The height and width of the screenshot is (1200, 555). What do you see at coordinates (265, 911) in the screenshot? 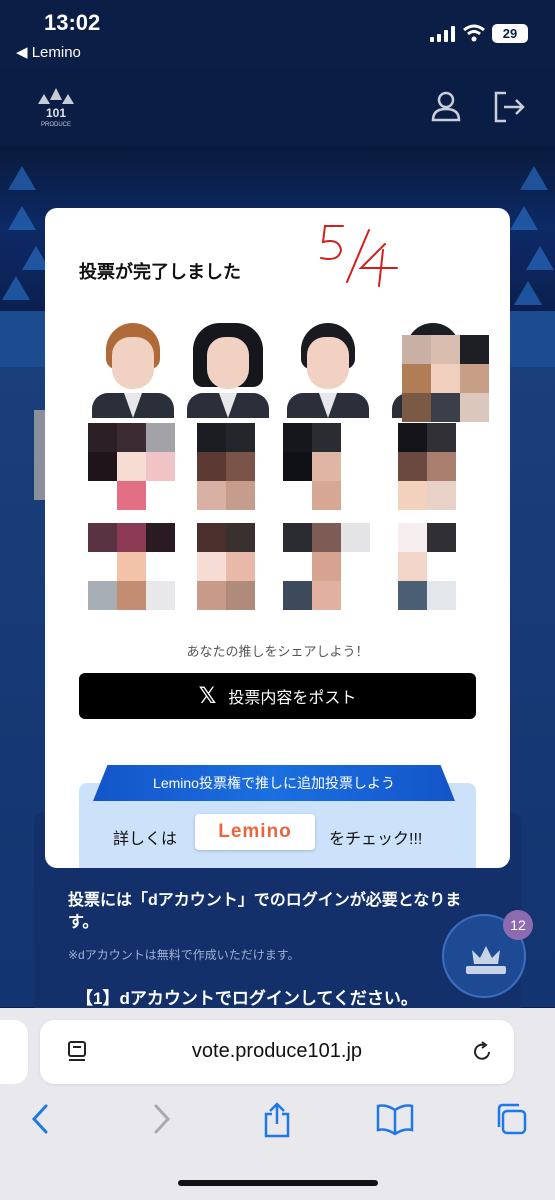
I see `login-required-text: 投票には「dアカウント」でのログインが必要となります。` at bounding box center [265, 911].